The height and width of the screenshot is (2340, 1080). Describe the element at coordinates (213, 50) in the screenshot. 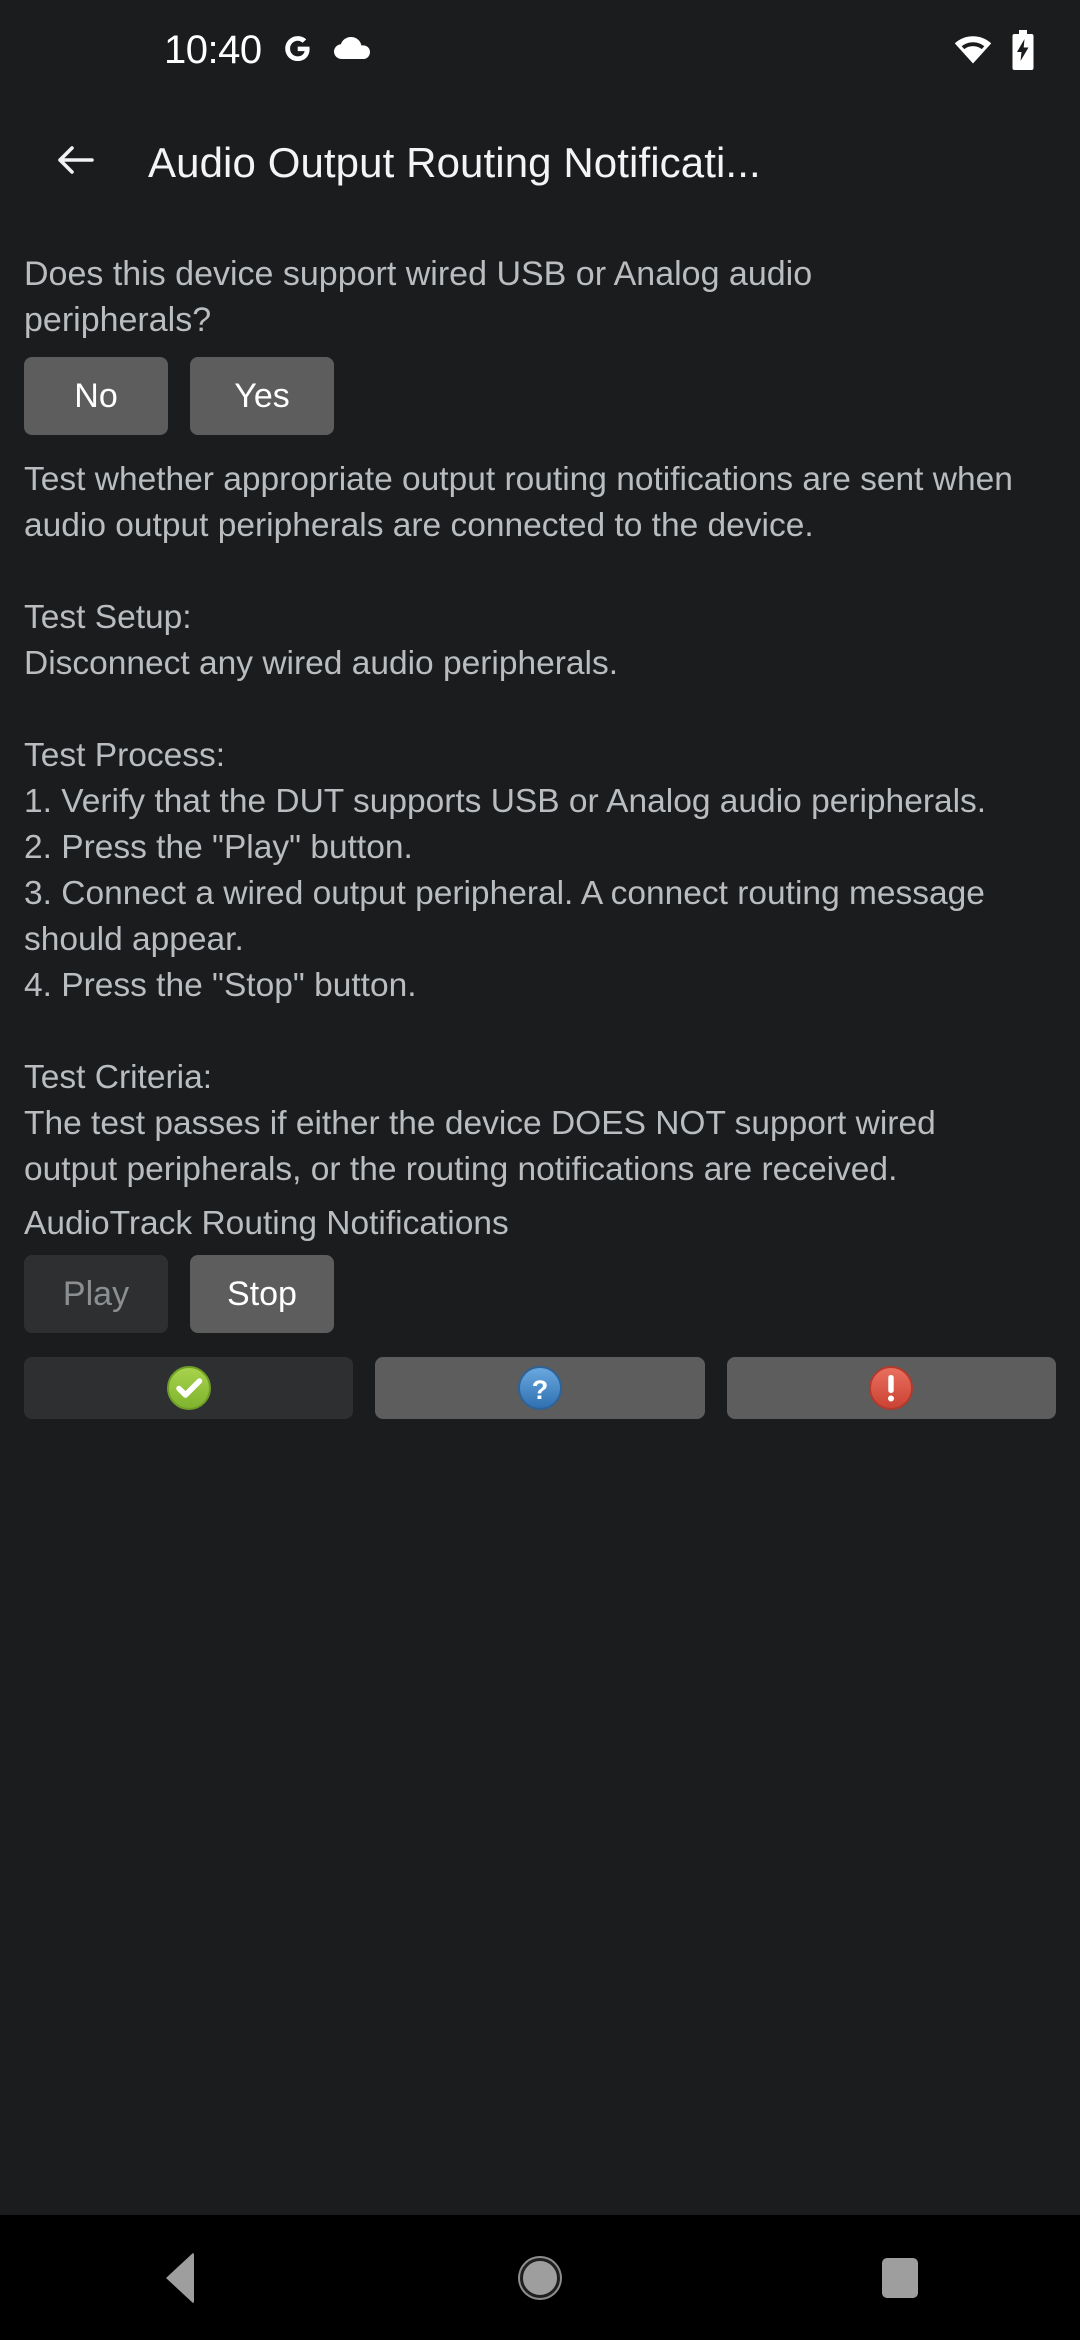

I see `status-clock: 10:40` at that location.